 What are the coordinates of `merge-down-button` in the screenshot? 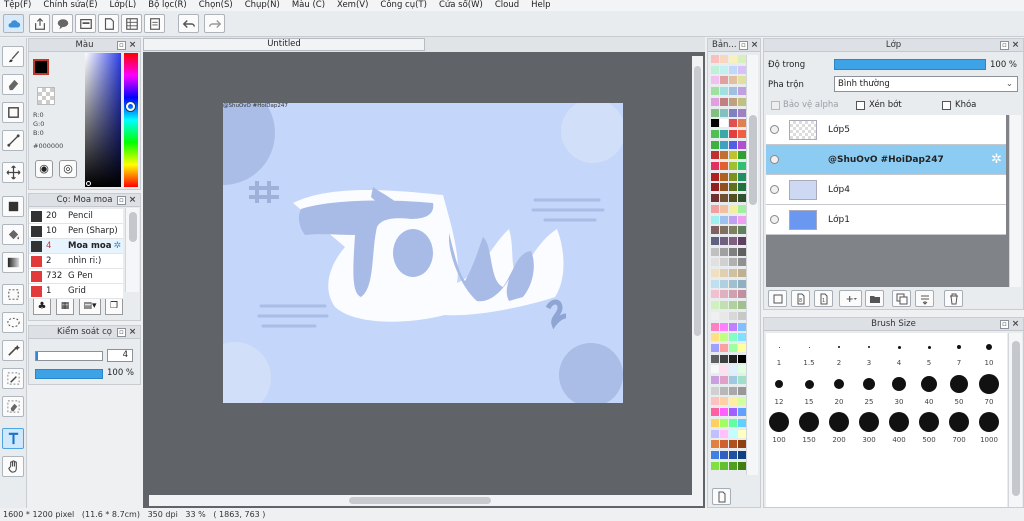 It's located at (924, 298).